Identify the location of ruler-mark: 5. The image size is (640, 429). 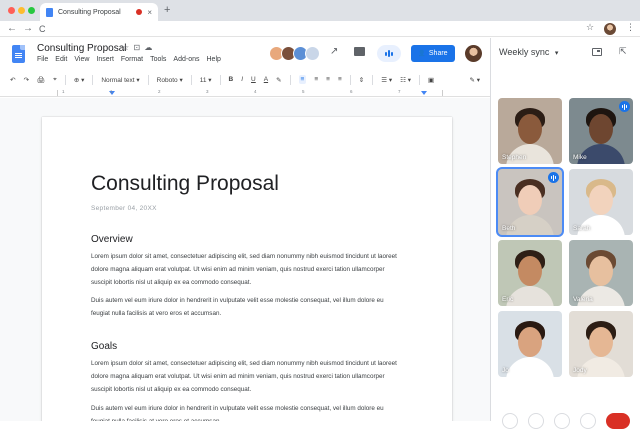
(303, 91).